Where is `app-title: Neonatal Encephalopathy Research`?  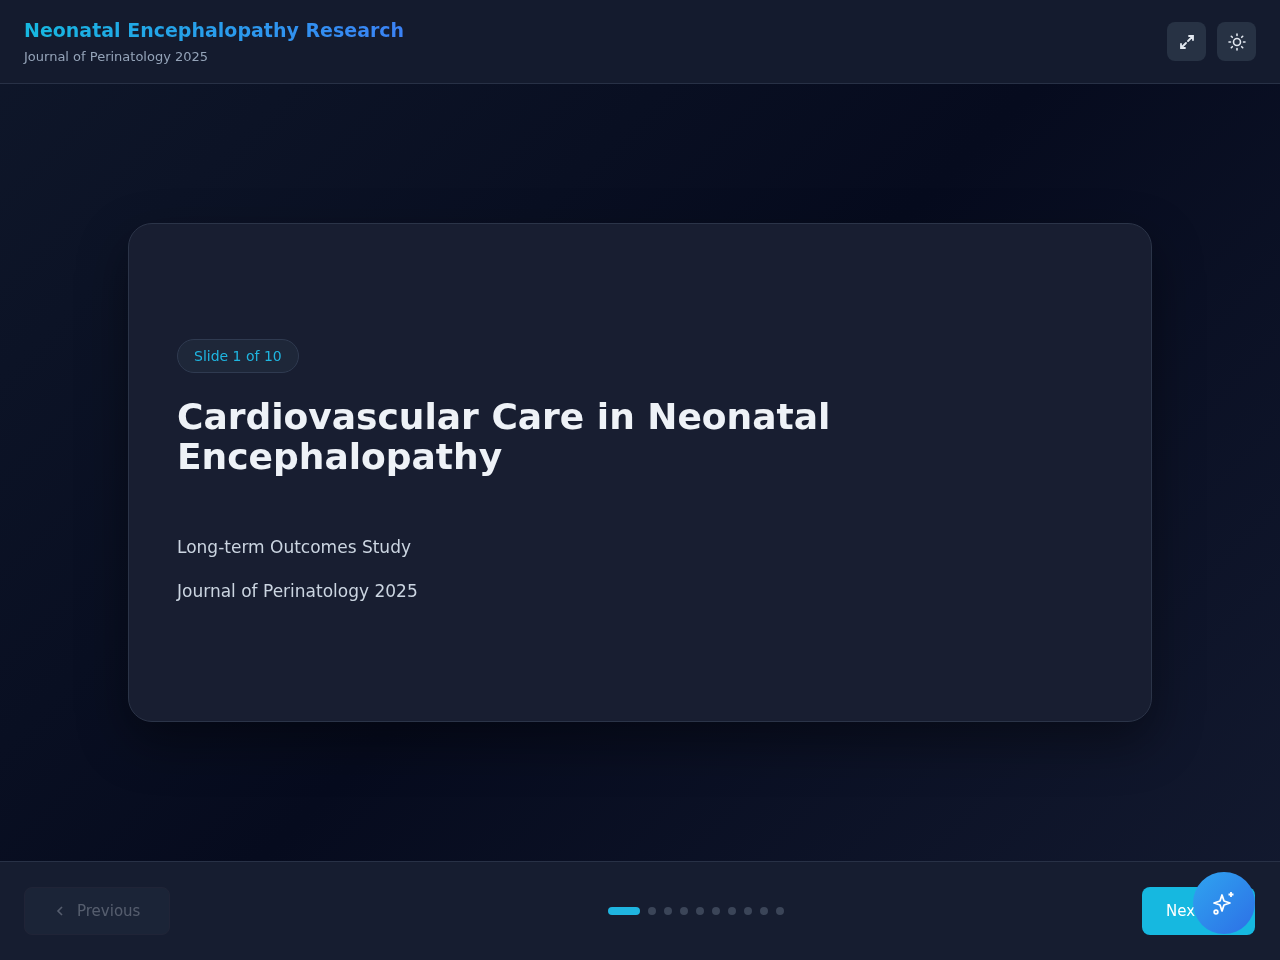
app-title: Neonatal Encephalopathy Research is located at coordinates (214, 30).